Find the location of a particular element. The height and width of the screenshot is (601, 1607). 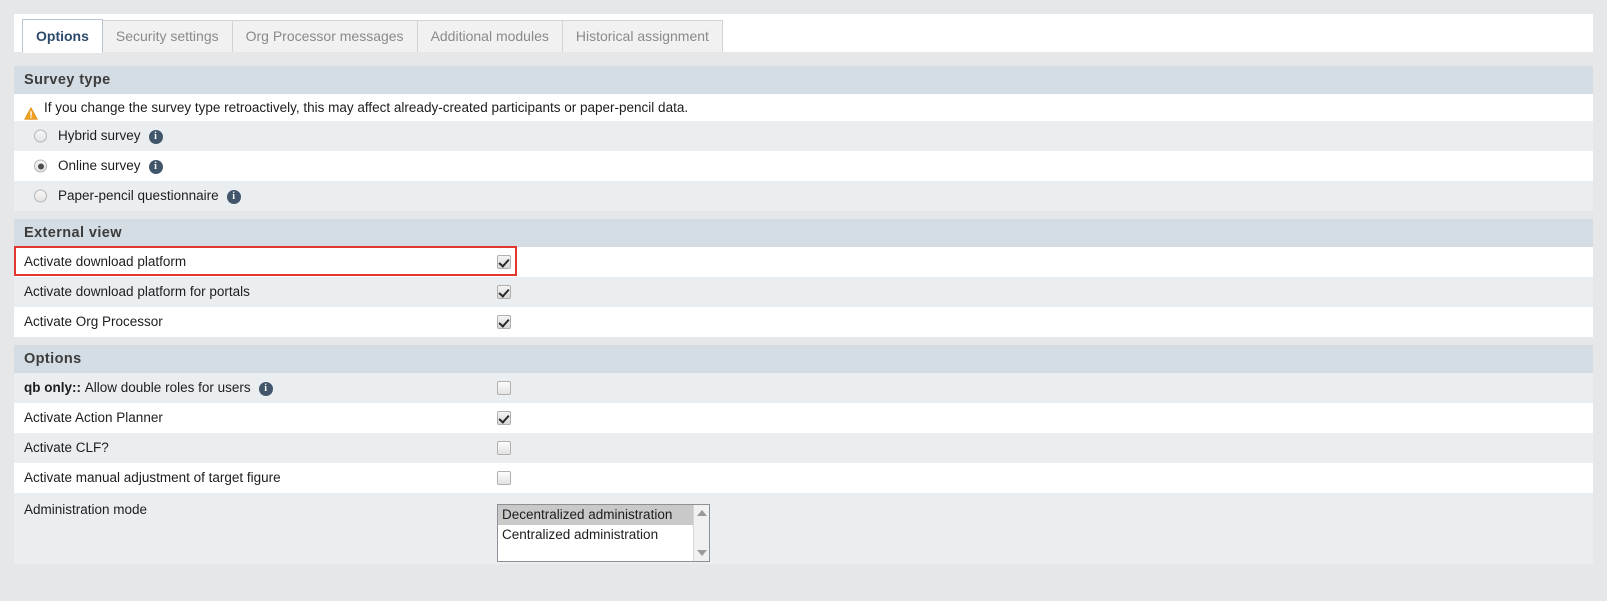

row-text: Activate download platform is located at coordinates (105, 261).